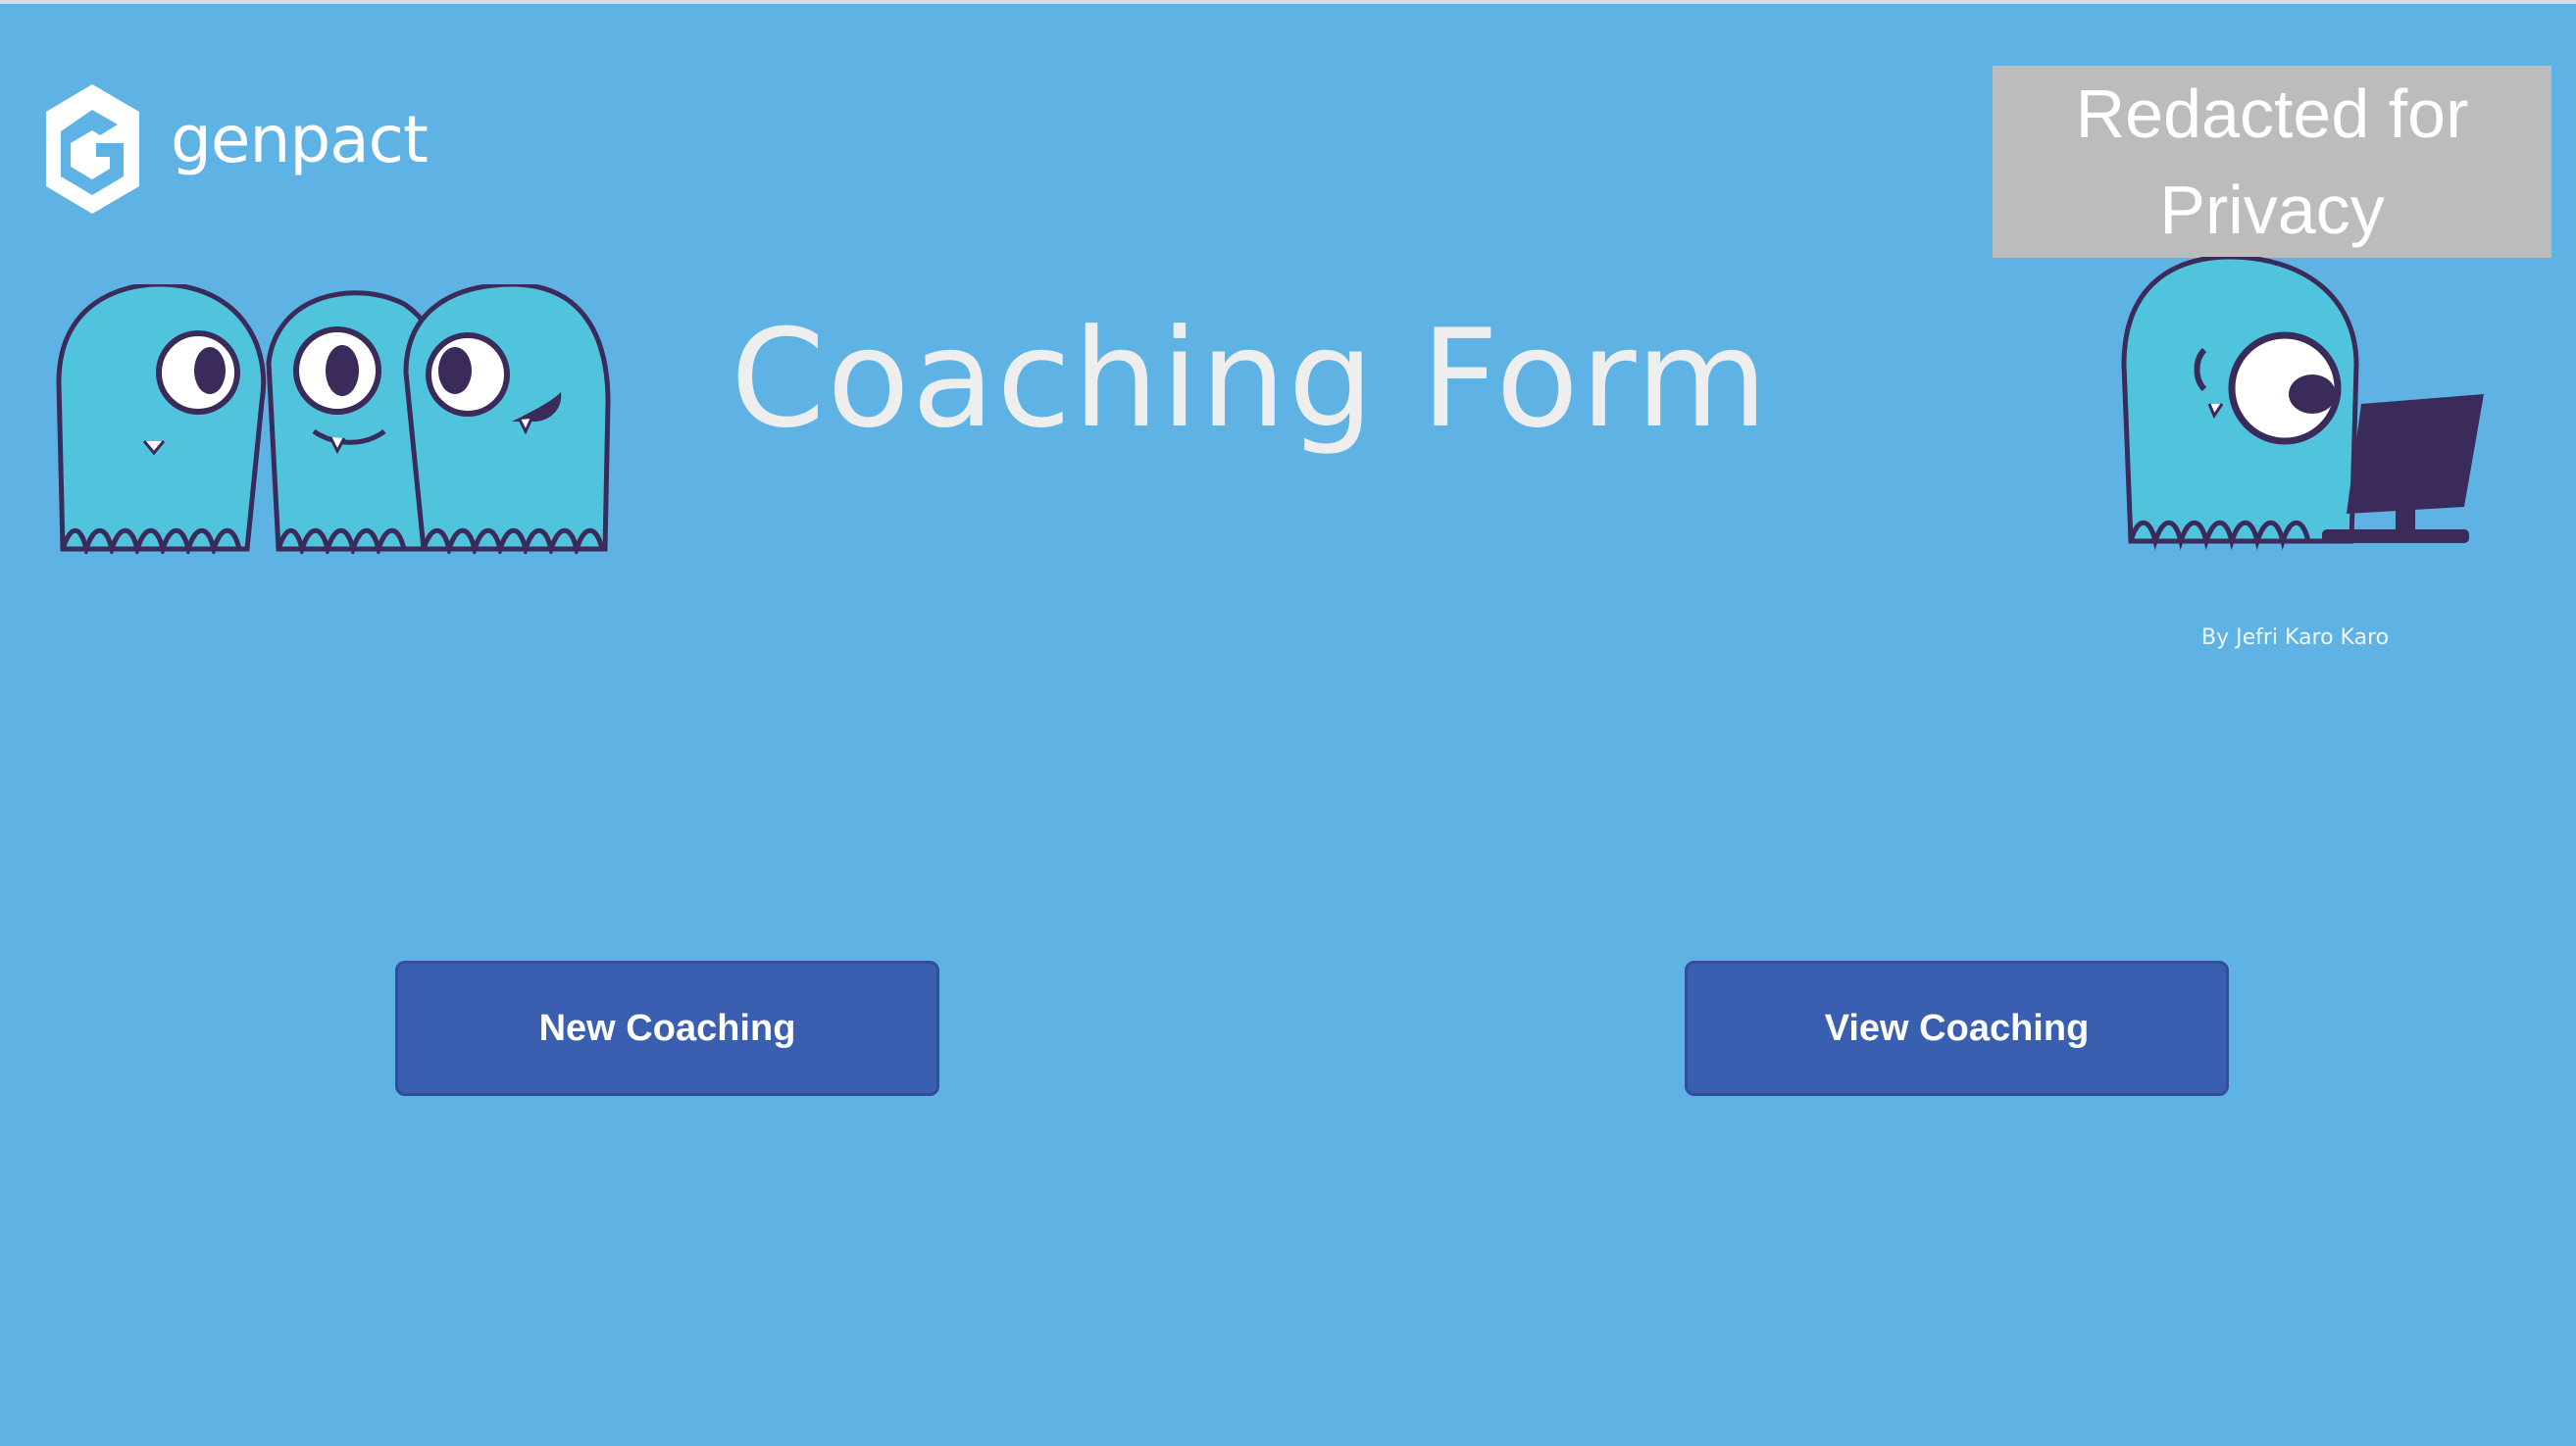 The height and width of the screenshot is (1446, 2576). What do you see at coordinates (2272, 162) in the screenshot?
I see `redacted-box: Redacted for Privacy` at bounding box center [2272, 162].